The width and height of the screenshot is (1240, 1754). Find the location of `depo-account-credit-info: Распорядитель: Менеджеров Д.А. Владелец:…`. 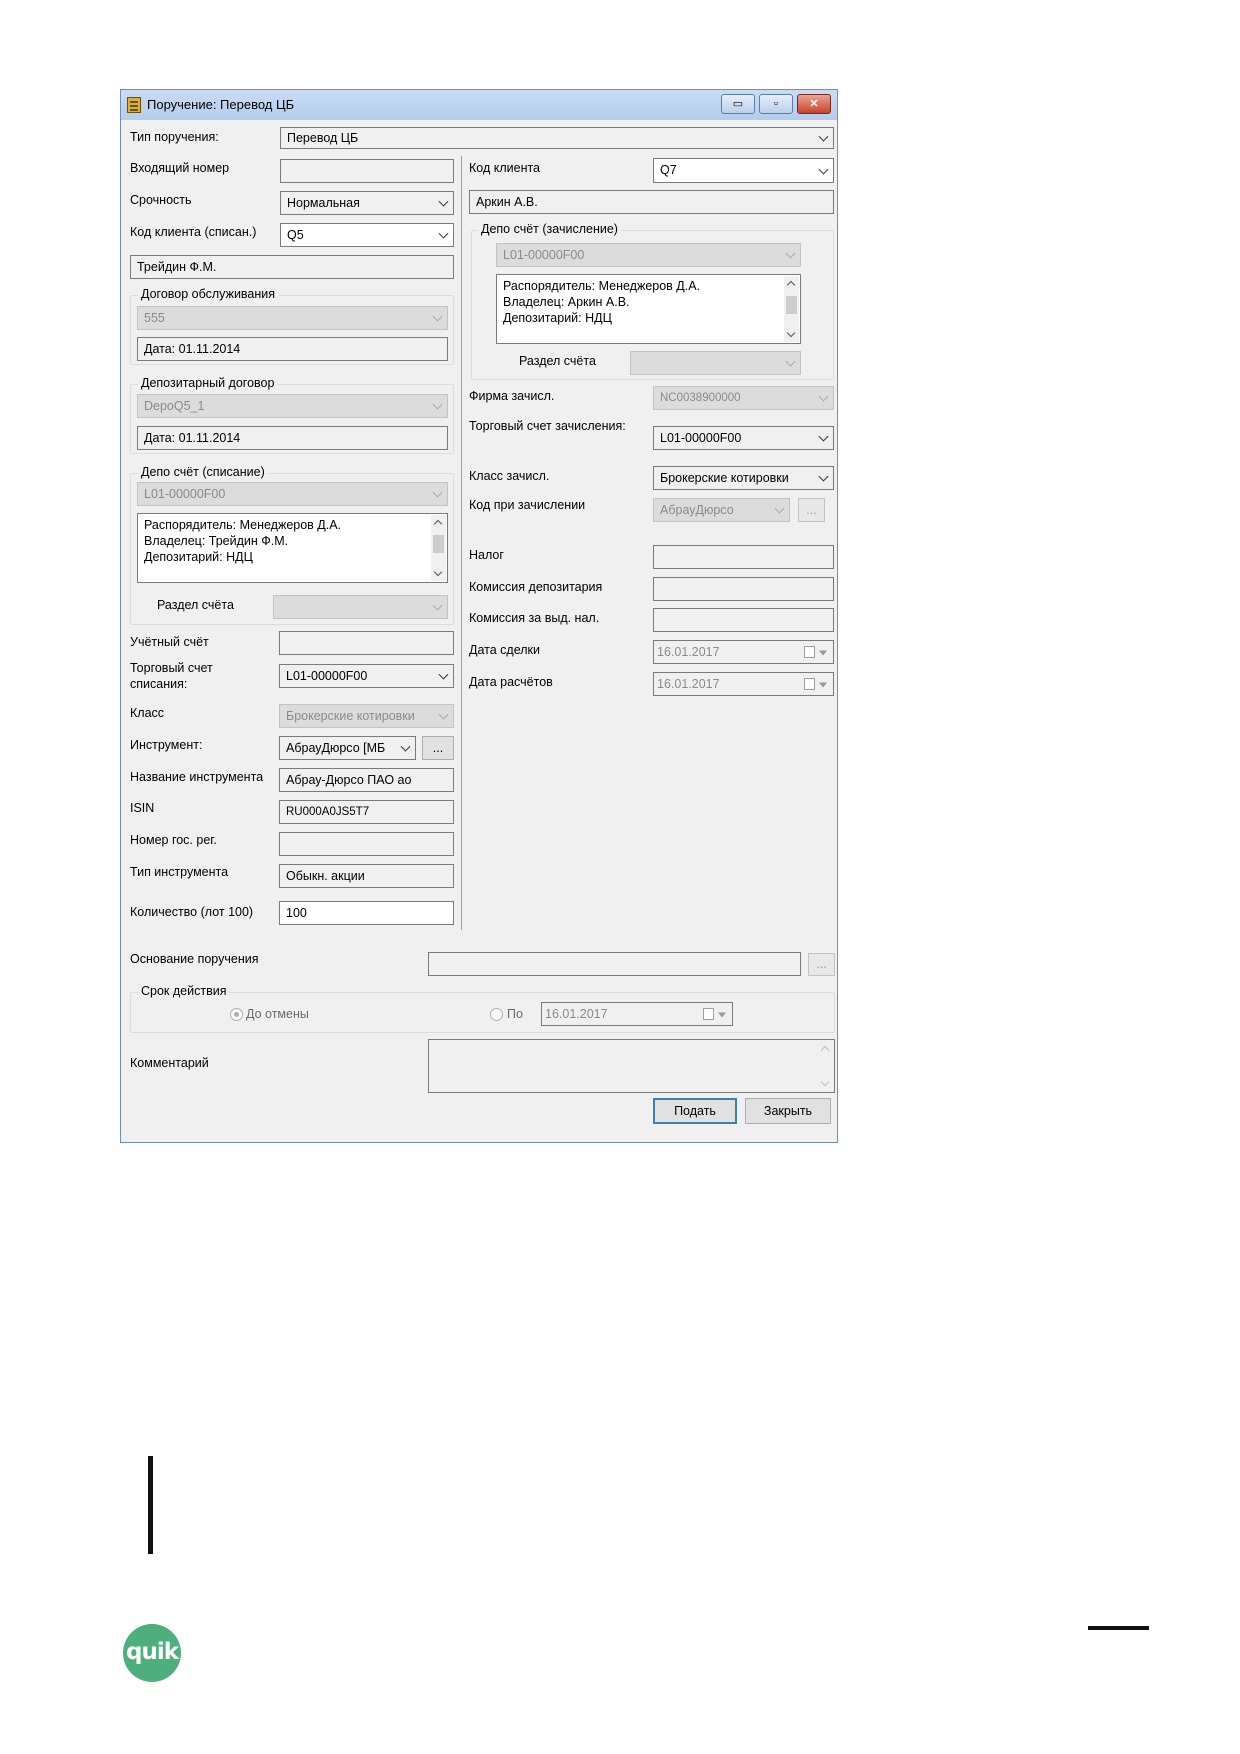

depo-account-credit-info: Распорядитель: Менеджеров Д.А. Владелец:… is located at coordinates (648, 309).